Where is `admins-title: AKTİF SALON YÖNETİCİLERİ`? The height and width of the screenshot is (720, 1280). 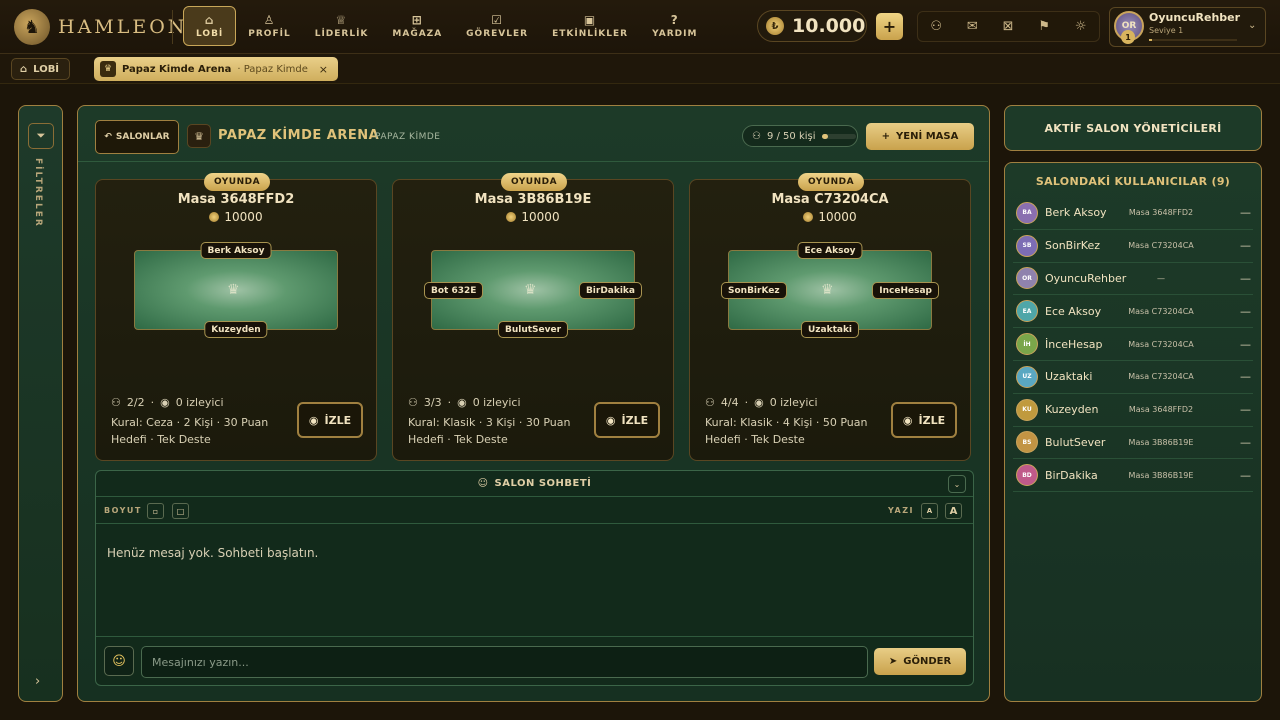
admins-title: AKTİF SALON YÖNETİCİLERİ is located at coordinates (1133, 128).